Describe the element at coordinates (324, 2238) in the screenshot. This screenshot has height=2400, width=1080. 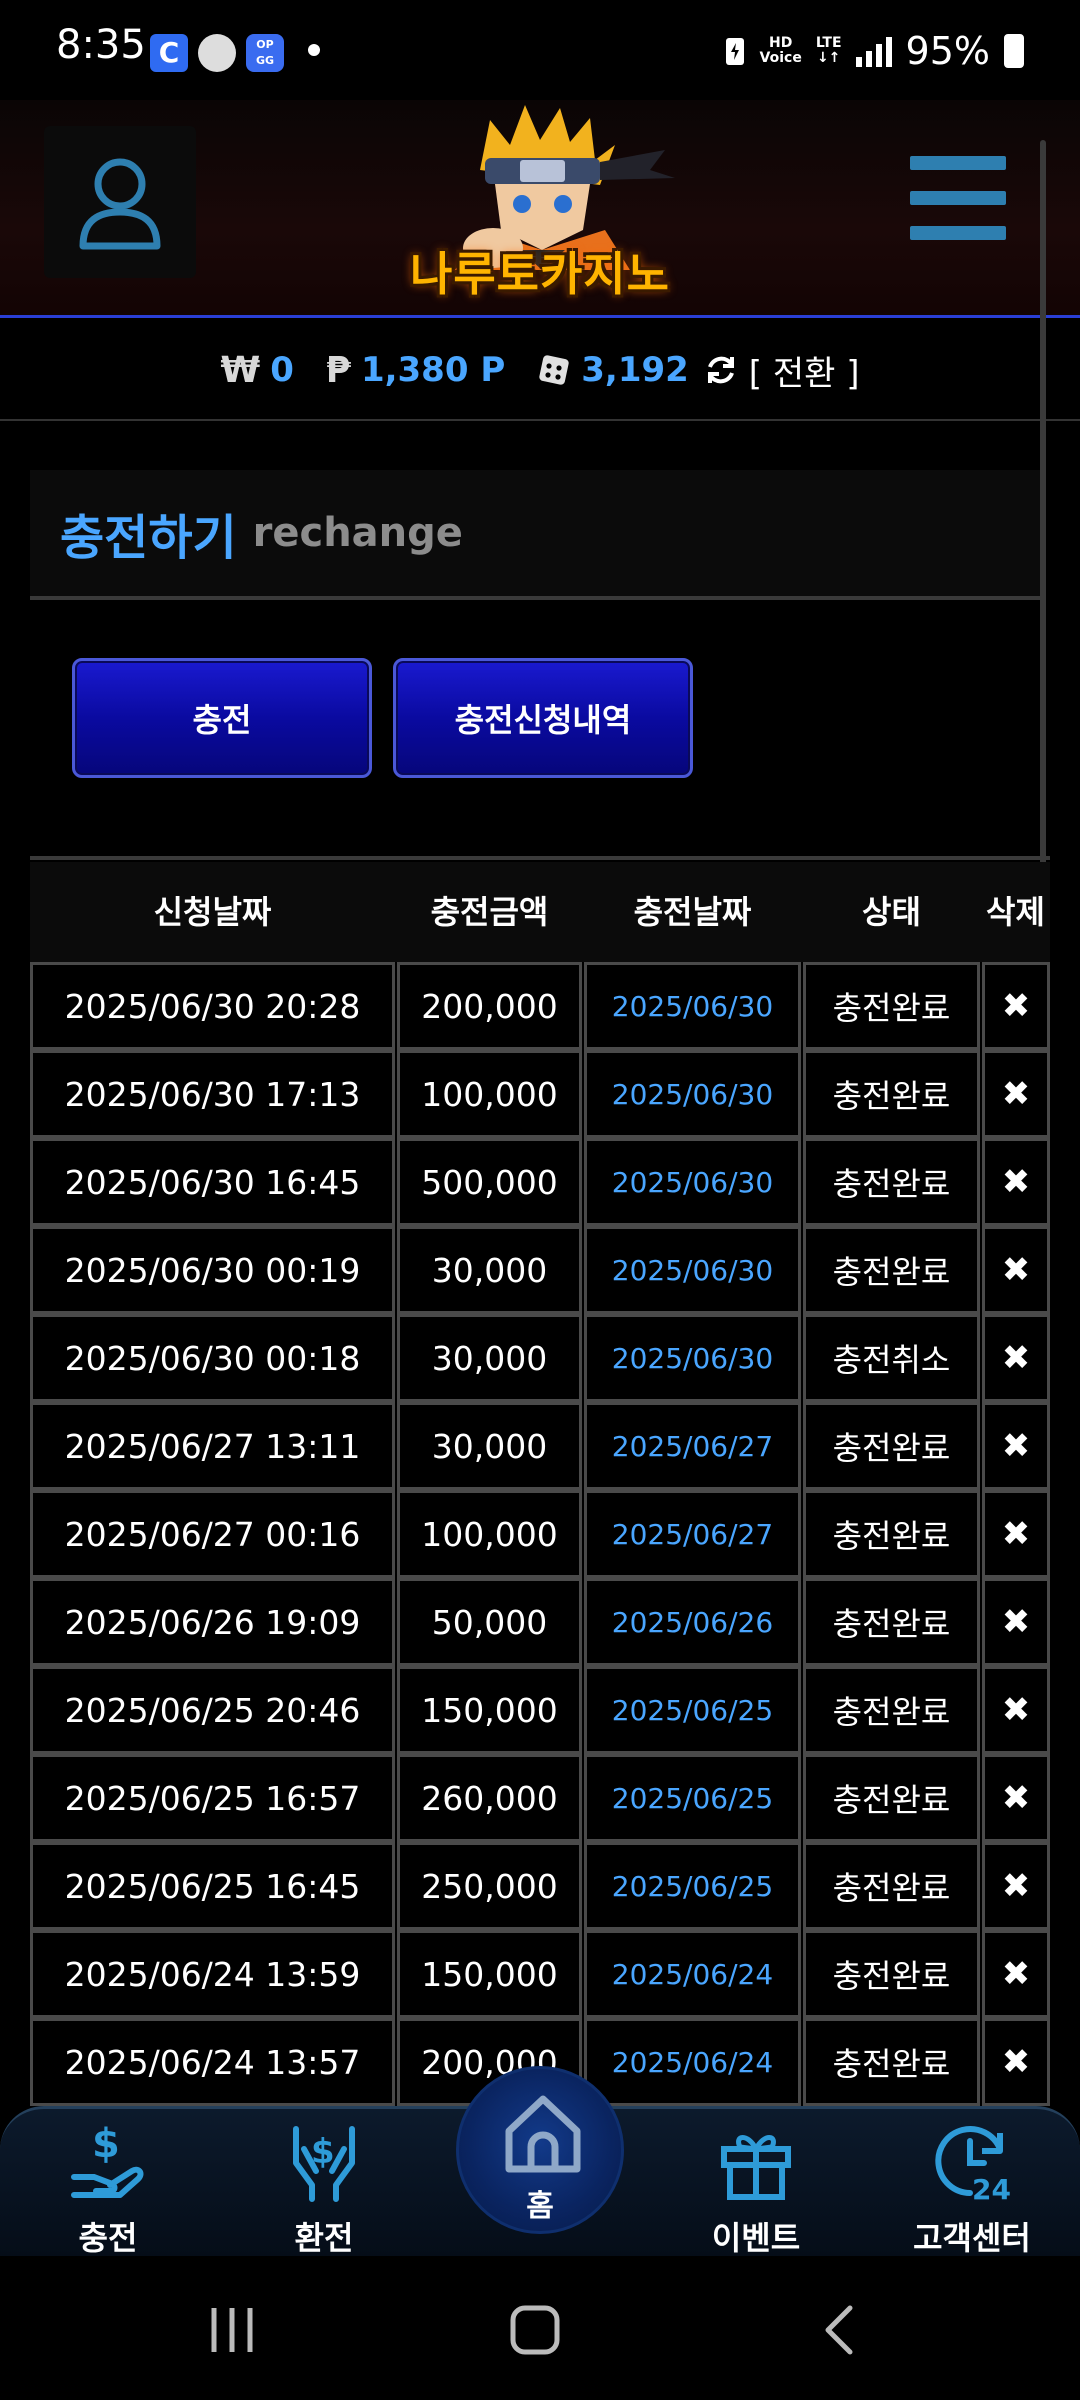
I see `nav-exchange-label: 환전` at that location.